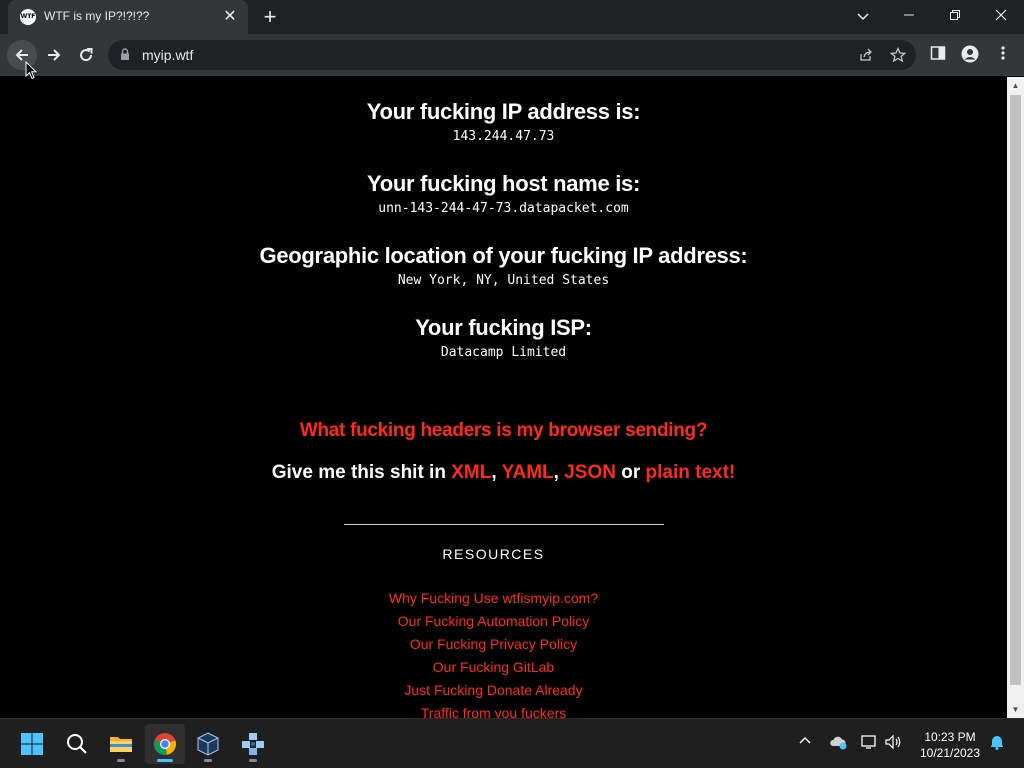 The image size is (1024, 768). What do you see at coordinates (168, 55) in the screenshot?
I see `url-text: myip.wtf` at bounding box center [168, 55].